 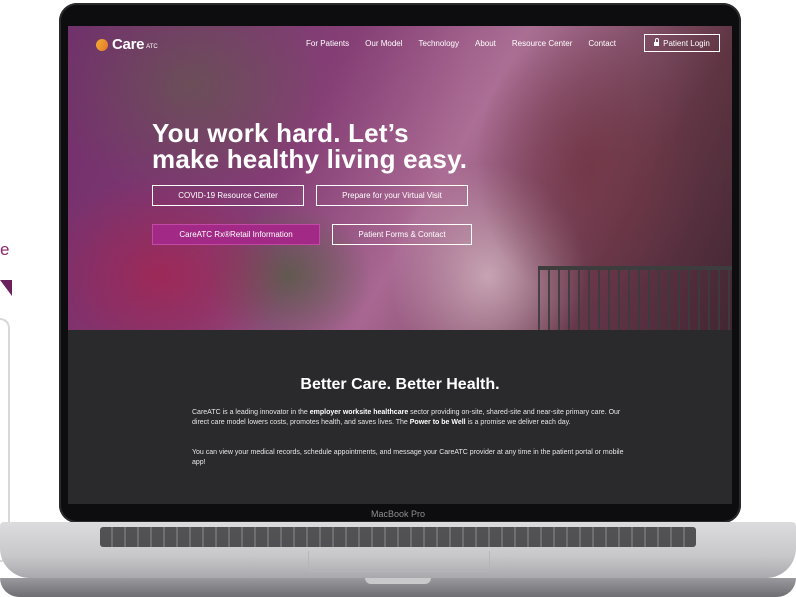 I want to click on hero-headline-line1: You work hard. Let’s, so click(x=280, y=133).